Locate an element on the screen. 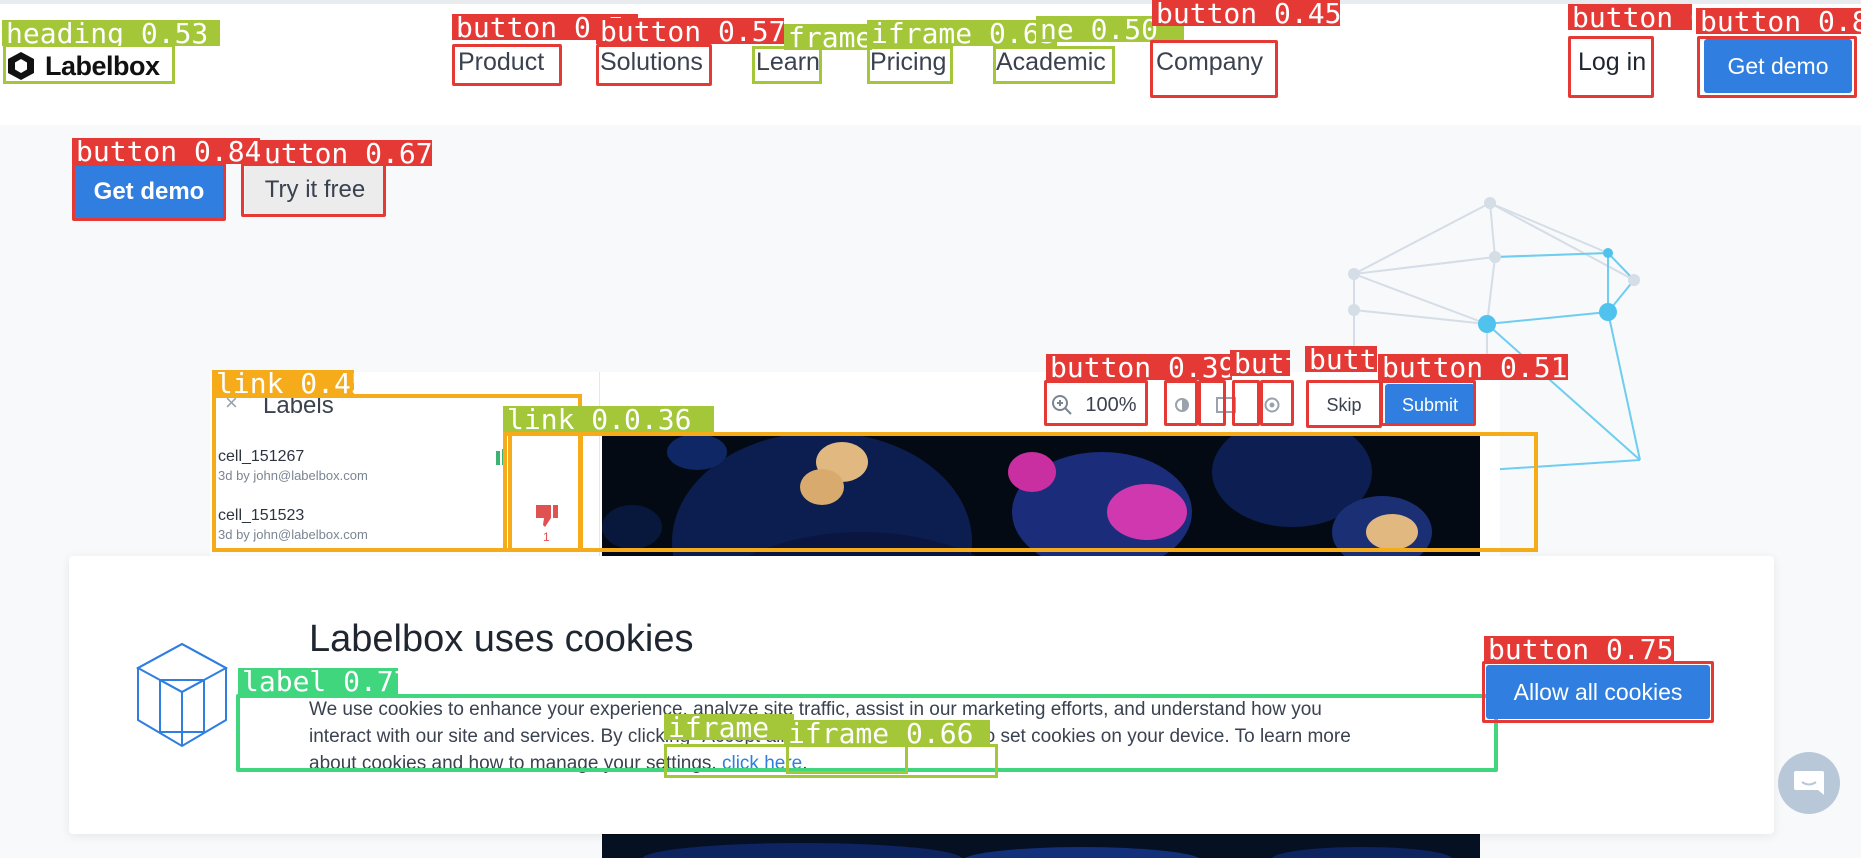  detect-tag-solutions: button 0.57 is located at coordinates (690, 31).